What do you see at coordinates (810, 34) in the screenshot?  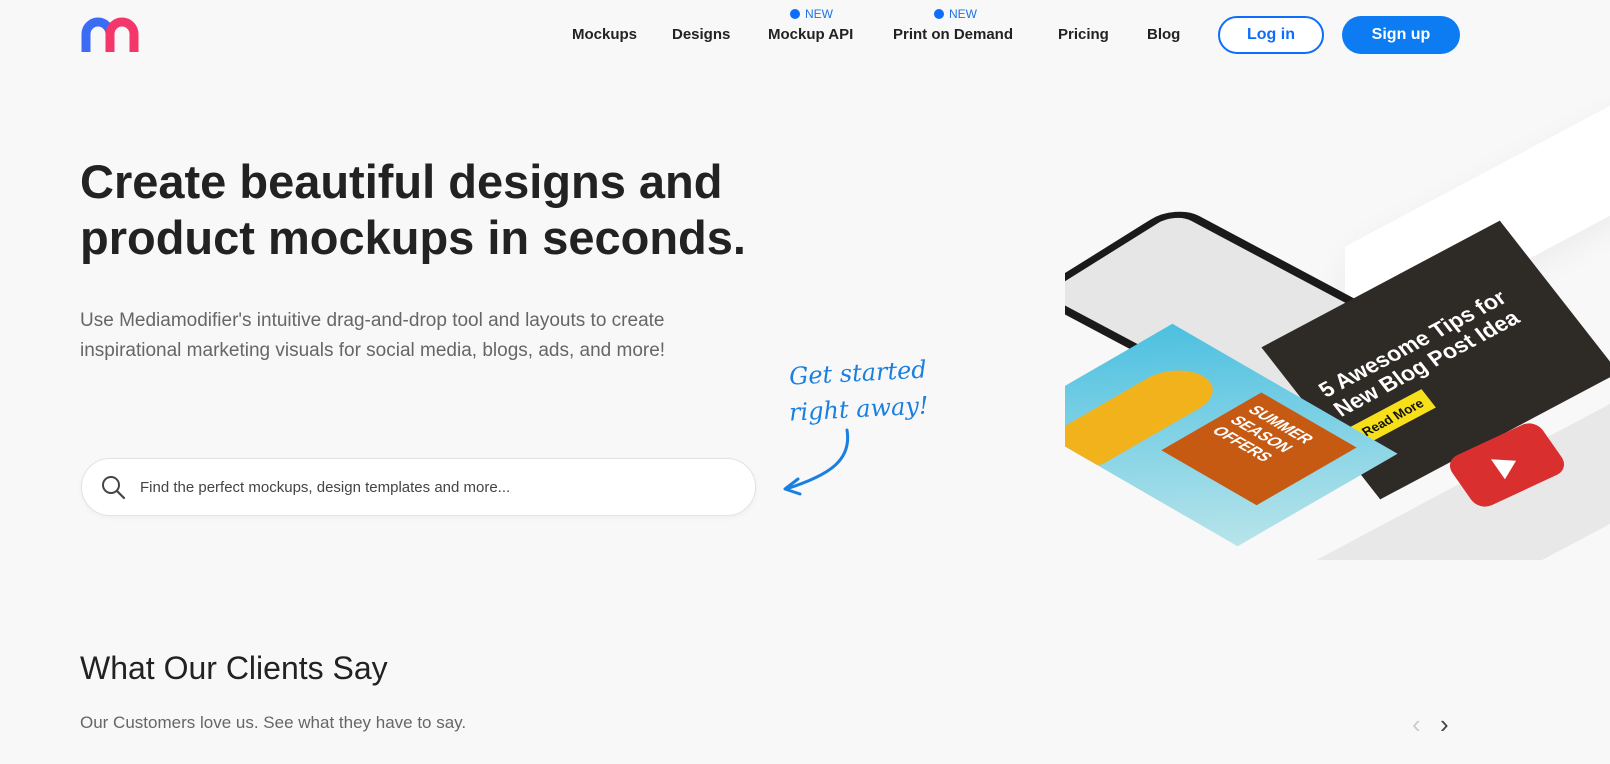 I see `nav-mockup-api: Mockup API` at bounding box center [810, 34].